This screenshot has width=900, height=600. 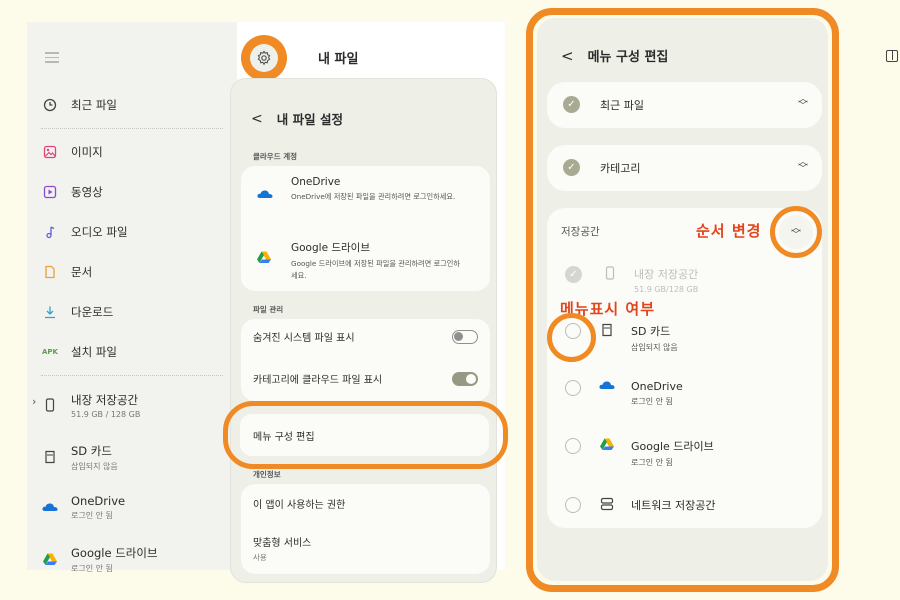 What do you see at coordinates (359, 189) in the screenshot?
I see `onedrive-account-row: OneDrive OneDrive에 저장된 파일을 관리하려면 로그인하세요.` at bounding box center [359, 189].